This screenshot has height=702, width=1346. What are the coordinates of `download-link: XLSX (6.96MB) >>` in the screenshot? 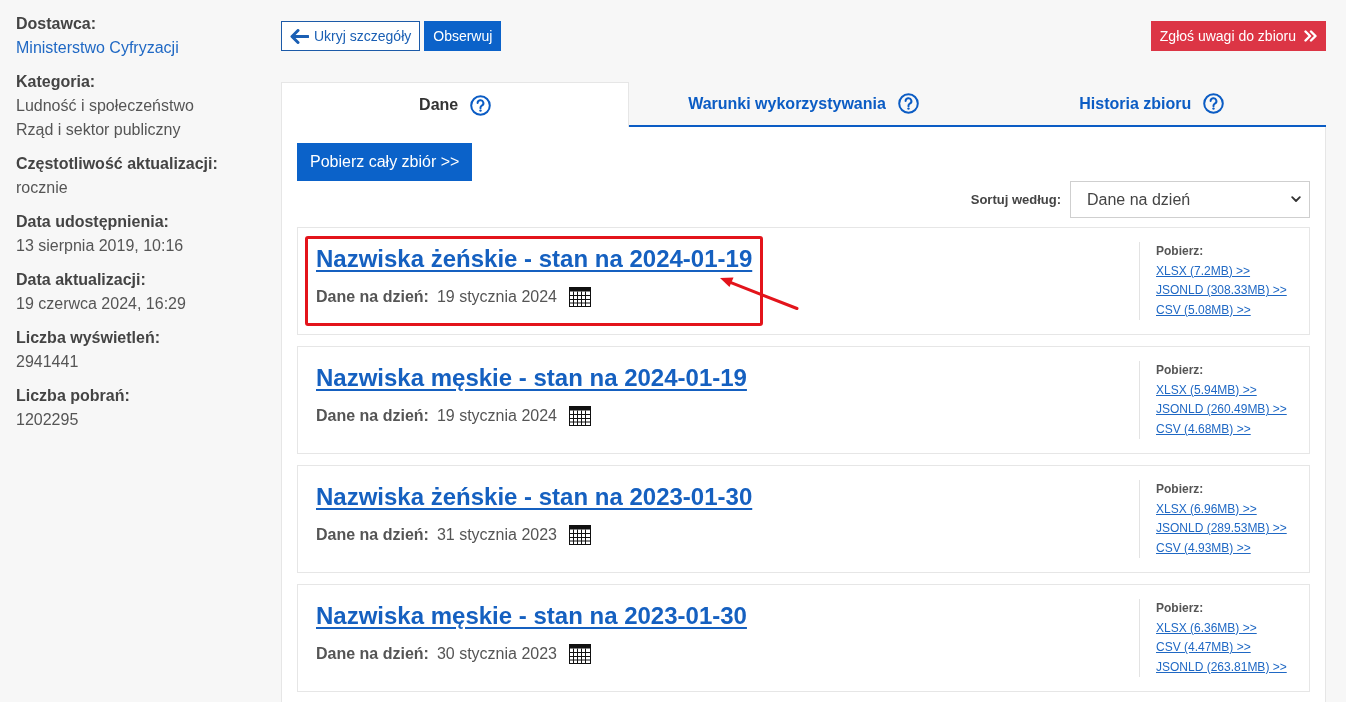 It's located at (1206, 509).